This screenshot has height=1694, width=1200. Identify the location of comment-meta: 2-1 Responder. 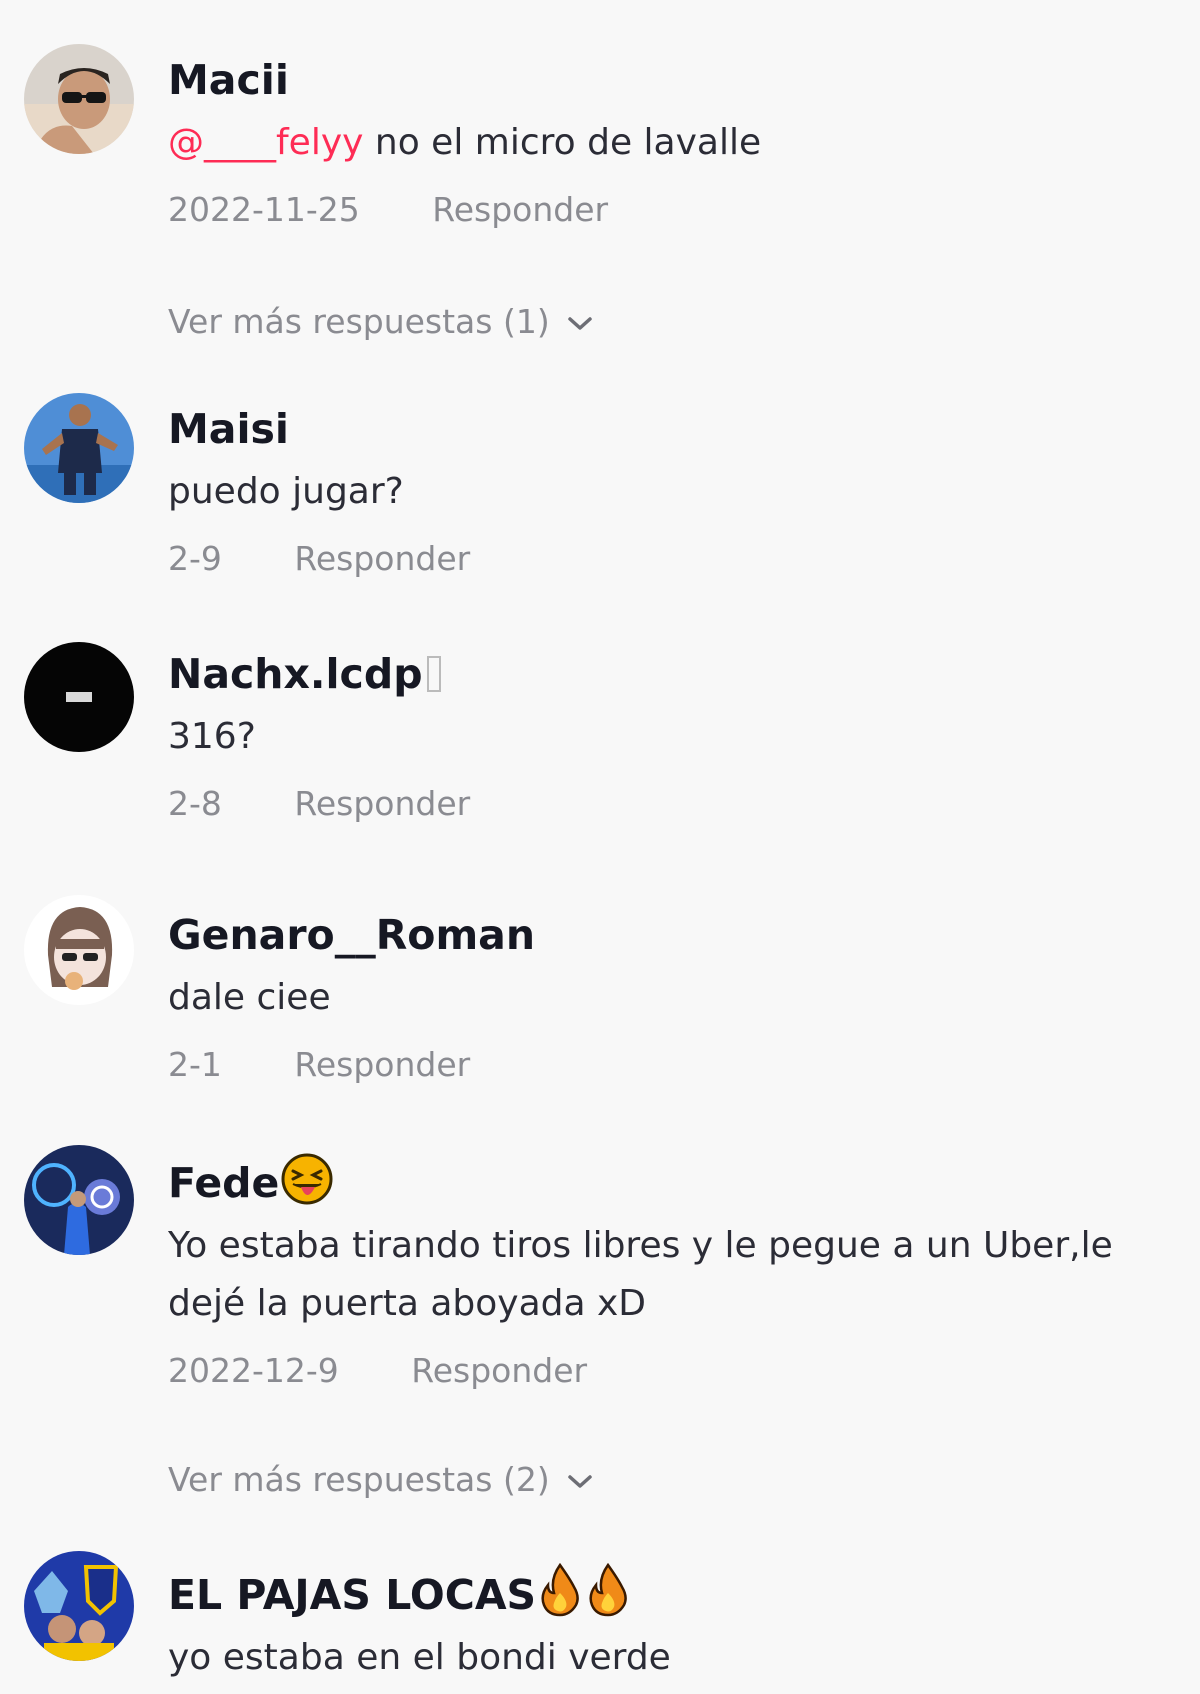
(674, 1065).